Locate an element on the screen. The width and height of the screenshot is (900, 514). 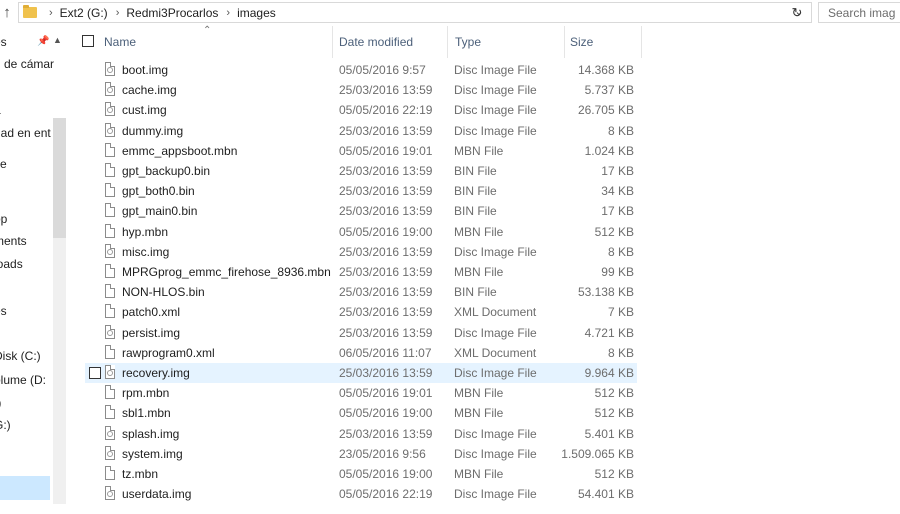
nav-item: a is located at coordinates (0, 110).